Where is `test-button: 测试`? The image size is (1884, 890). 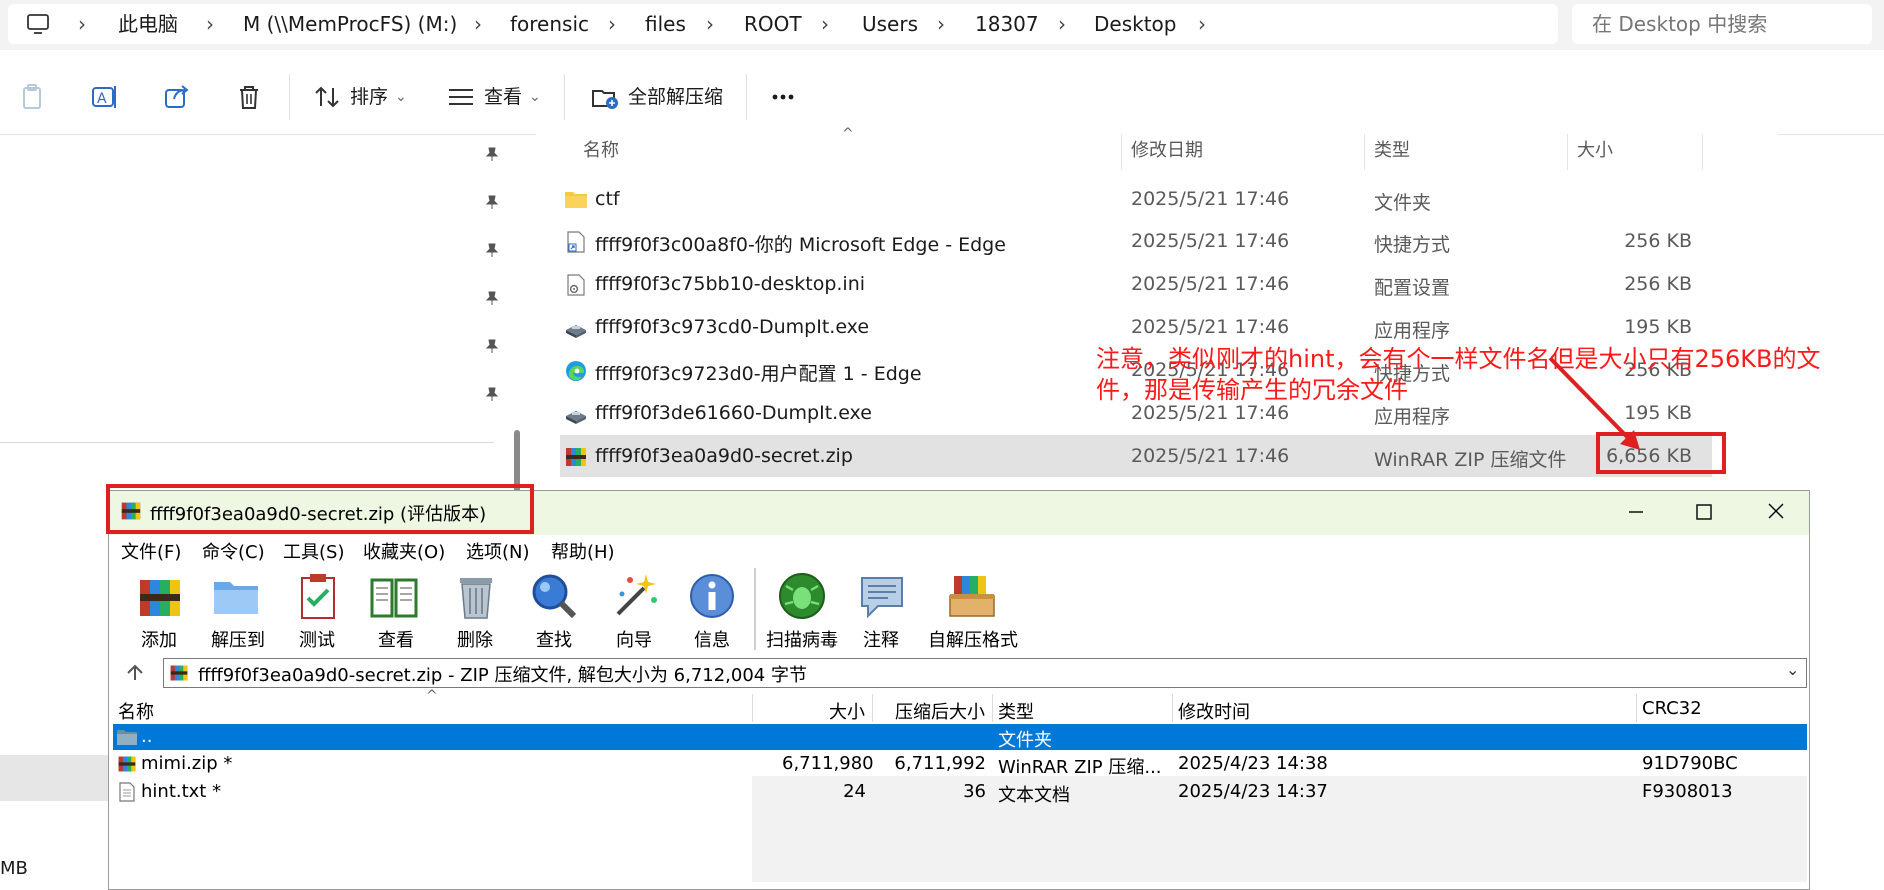
test-button: 测试 is located at coordinates (317, 639).